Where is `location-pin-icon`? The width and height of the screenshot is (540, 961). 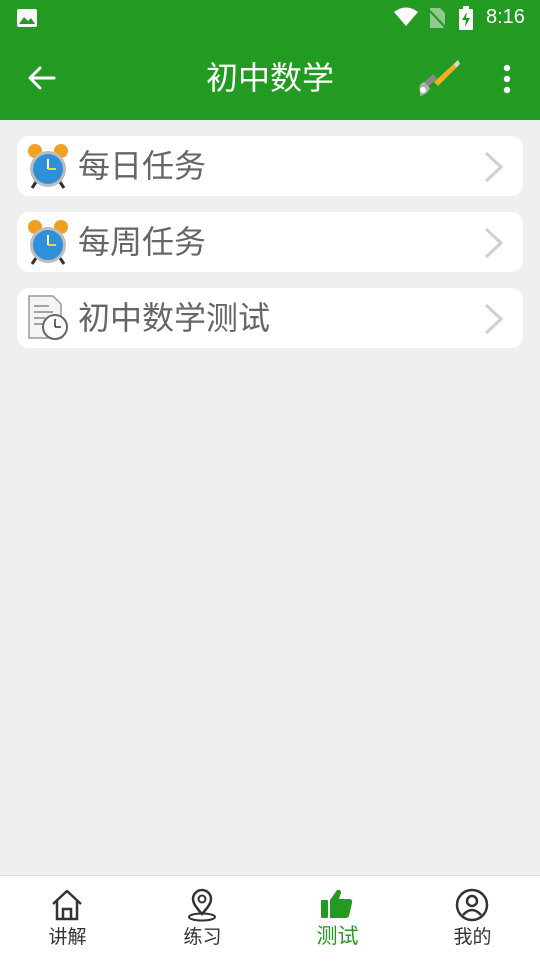
location-pin-icon is located at coordinates (202, 905).